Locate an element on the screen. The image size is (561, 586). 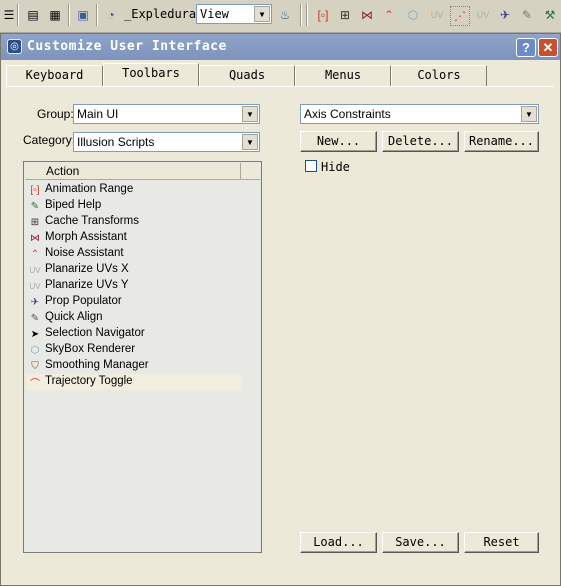
list-item-label: Quick Align is located at coordinates (74, 317).